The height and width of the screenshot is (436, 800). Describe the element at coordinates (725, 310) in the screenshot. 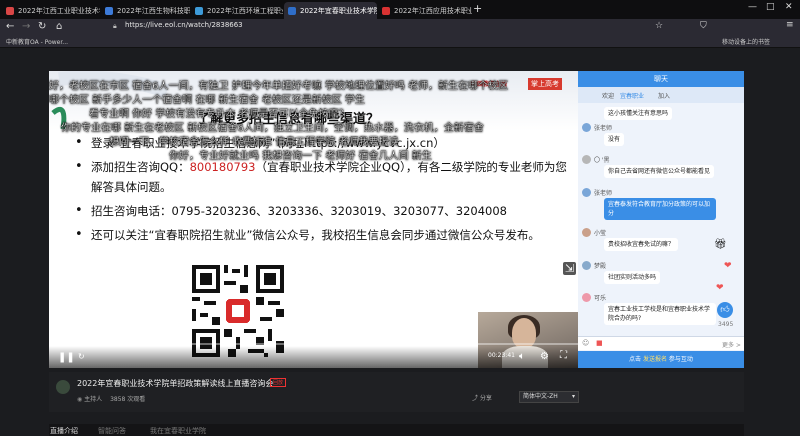

I see `like-button: 👍︎` at that location.